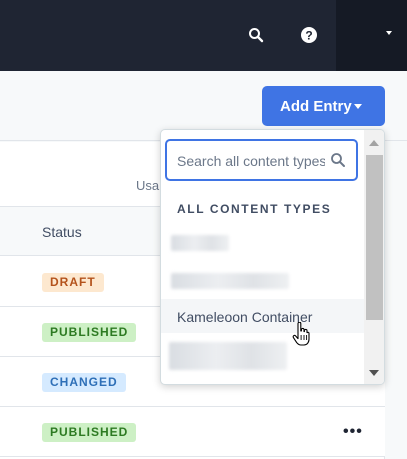  I want to click on help-circle-icon: ?, so click(309, 35).